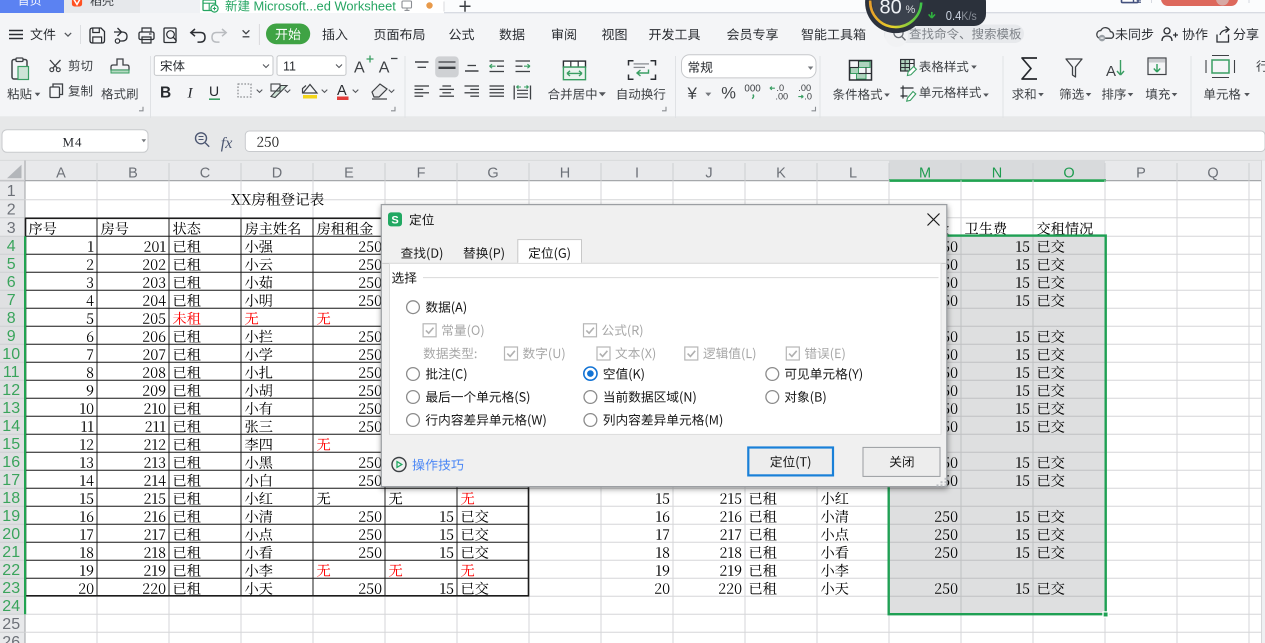 Image resolution: width=1265 pixels, height=643 pixels. I want to click on svg-text: G, so click(492, 173).